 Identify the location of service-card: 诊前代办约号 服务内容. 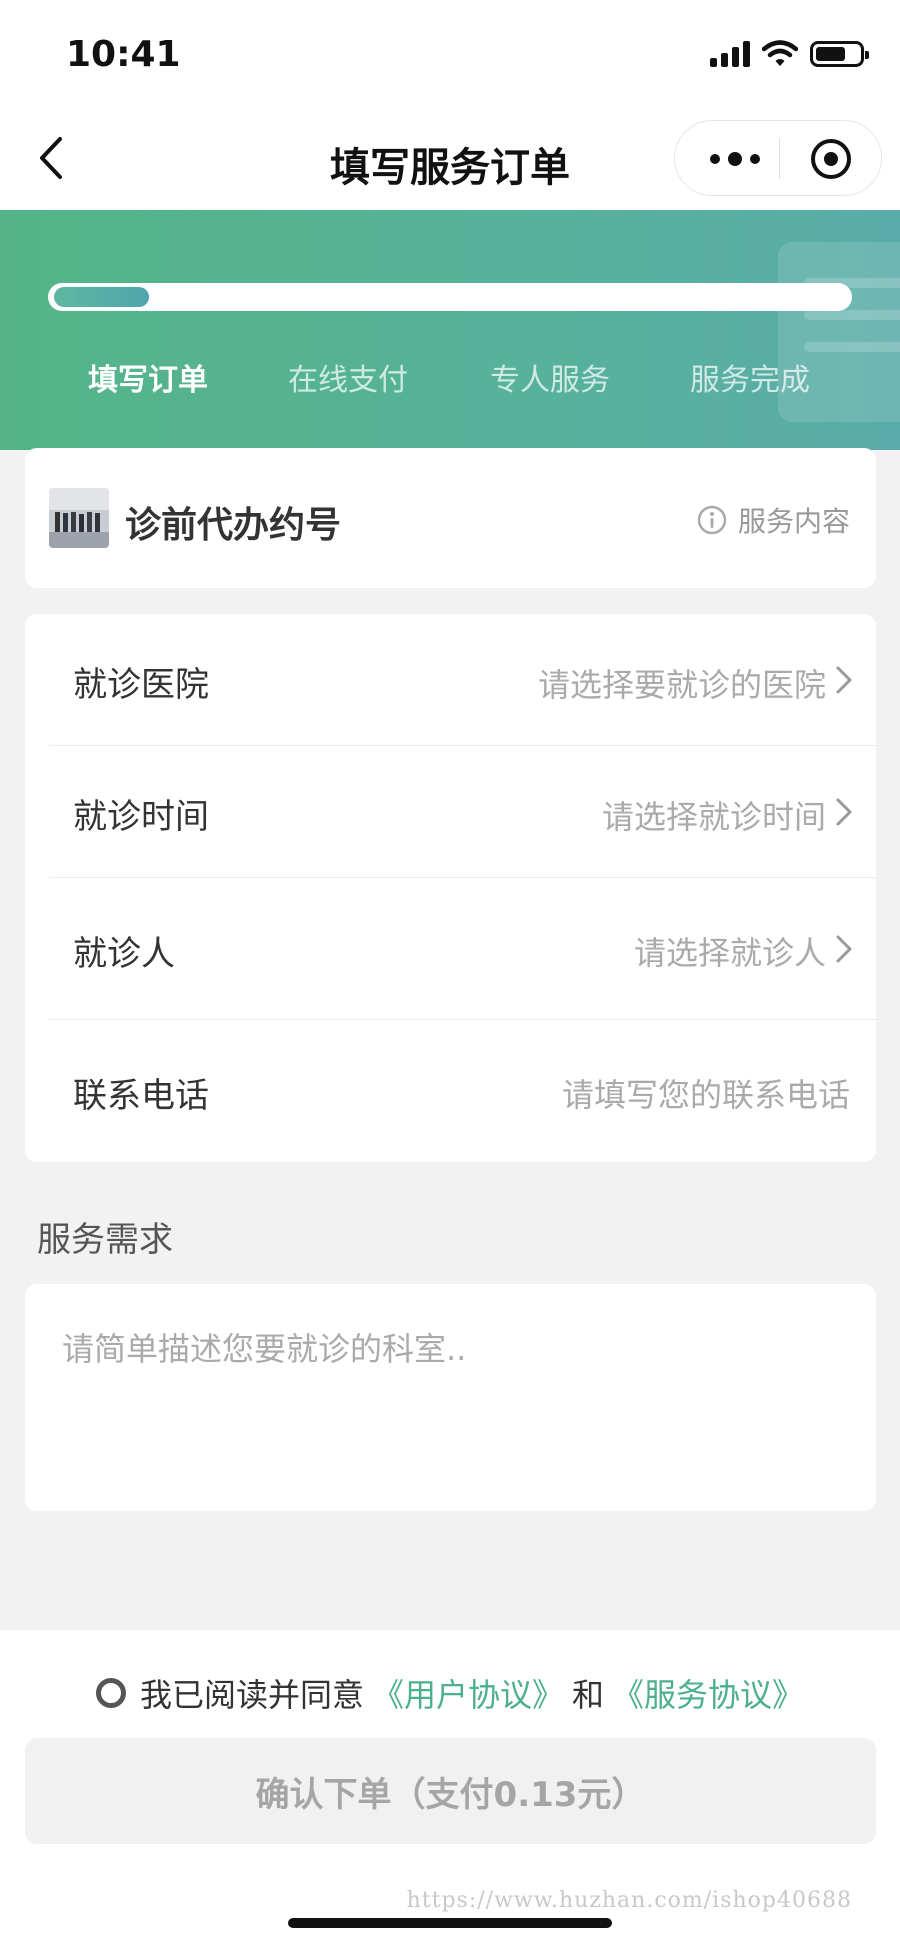
(450, 518).